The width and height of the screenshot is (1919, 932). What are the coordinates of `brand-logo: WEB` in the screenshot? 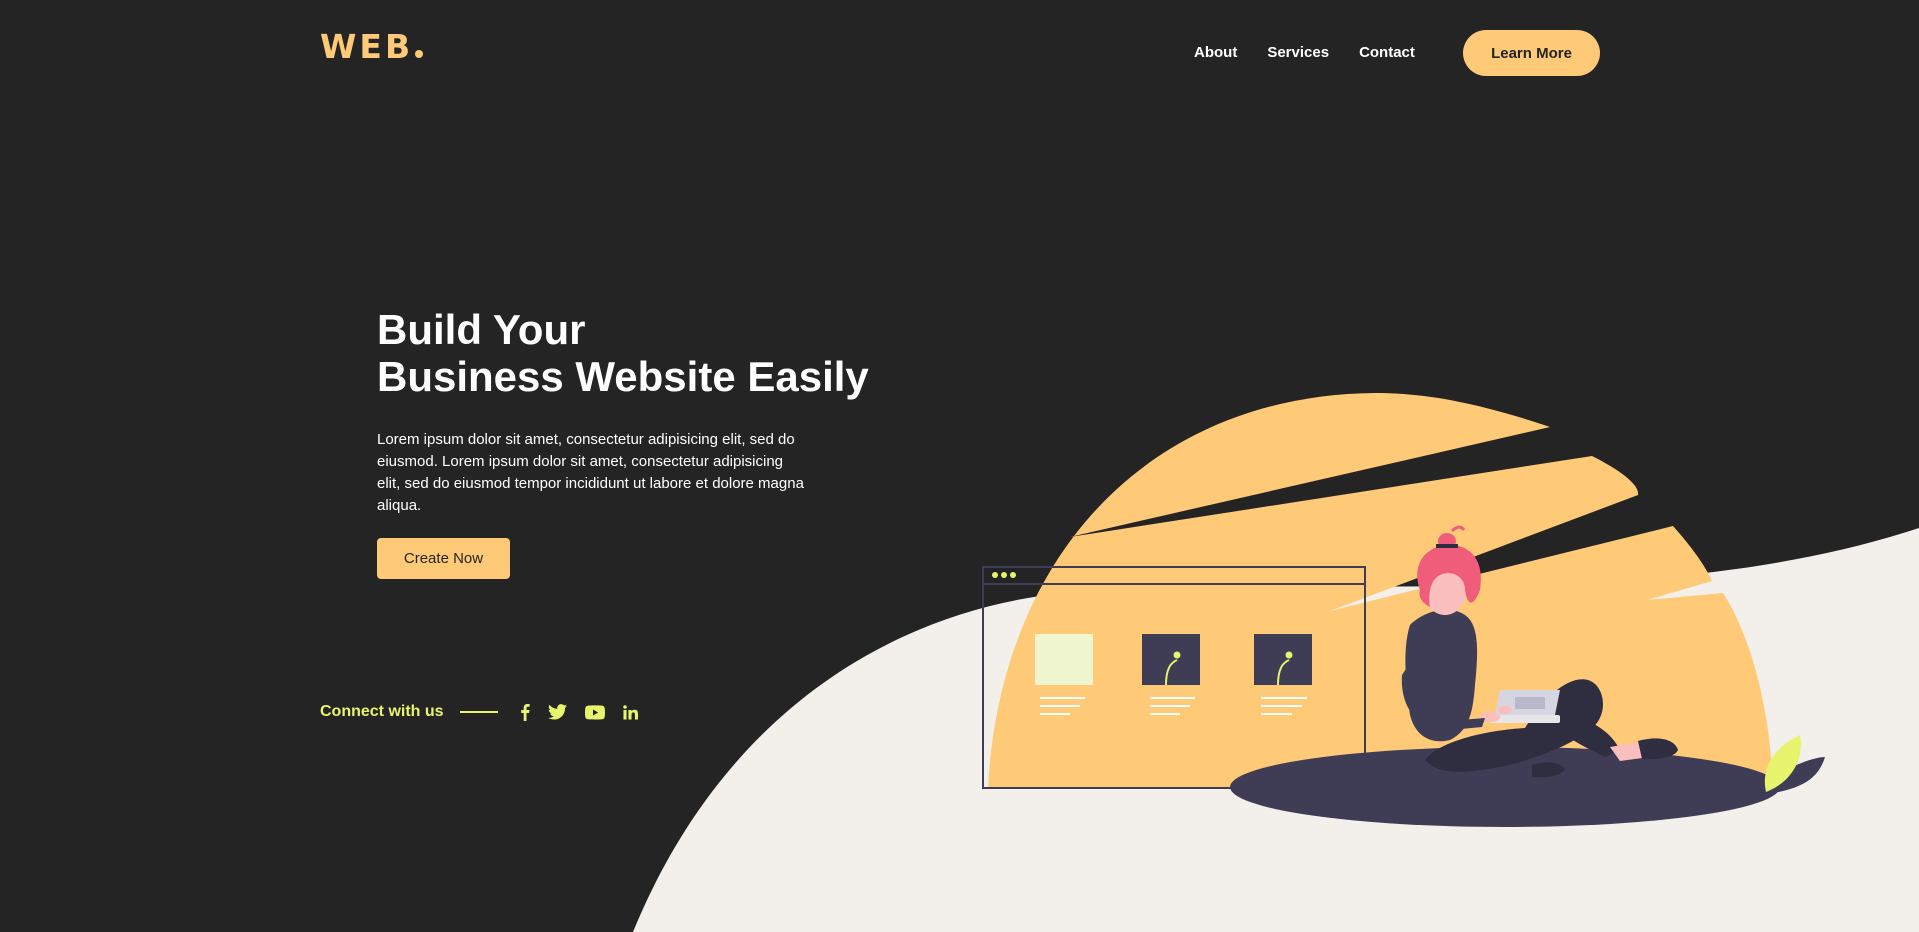 It's located at (372, 46).